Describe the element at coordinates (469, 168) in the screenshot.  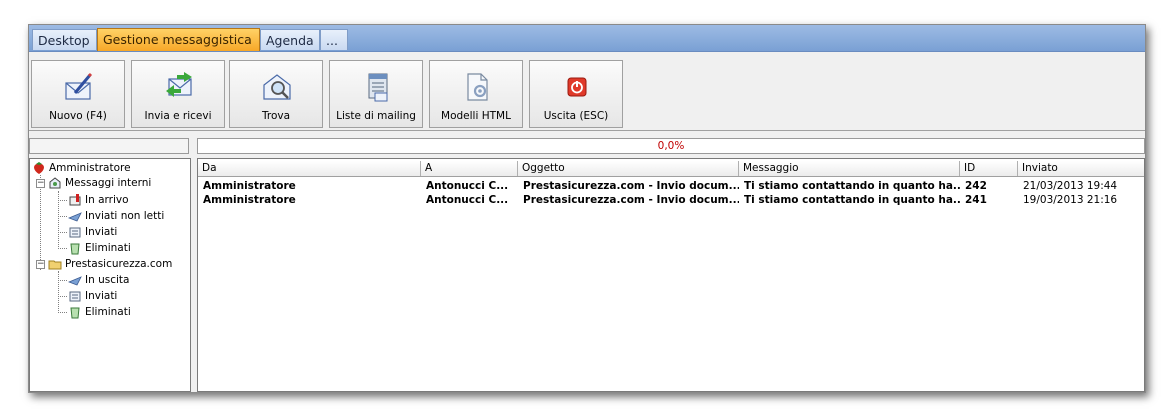
I see `column-header-a: A` at that location.